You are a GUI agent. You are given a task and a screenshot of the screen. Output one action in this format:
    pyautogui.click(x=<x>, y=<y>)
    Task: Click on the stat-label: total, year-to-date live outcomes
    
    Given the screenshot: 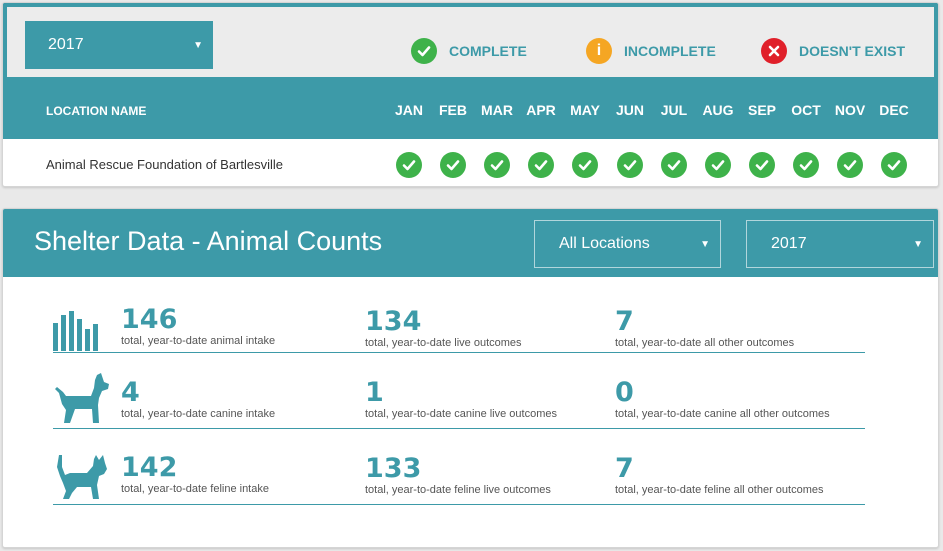 What is the action you would take?
    pyautogui.click(x=443, y=343)
    